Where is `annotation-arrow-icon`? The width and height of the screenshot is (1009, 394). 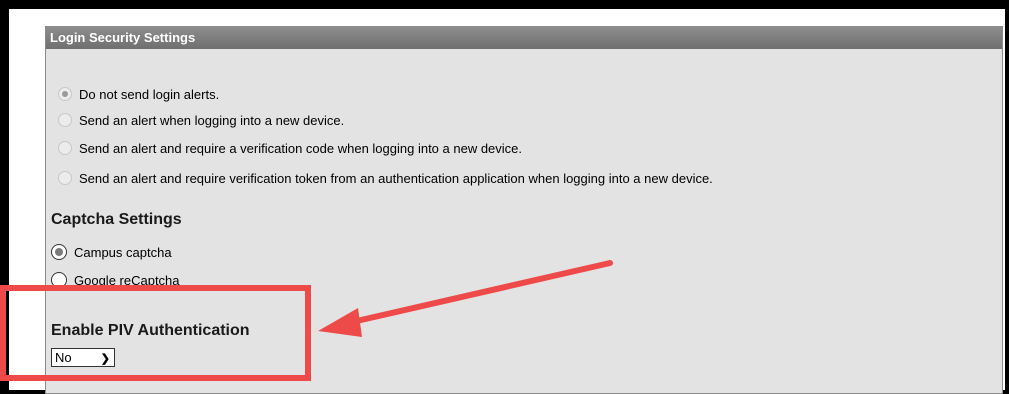 annotation-arrow-icon is located at coordinates (465, 298).